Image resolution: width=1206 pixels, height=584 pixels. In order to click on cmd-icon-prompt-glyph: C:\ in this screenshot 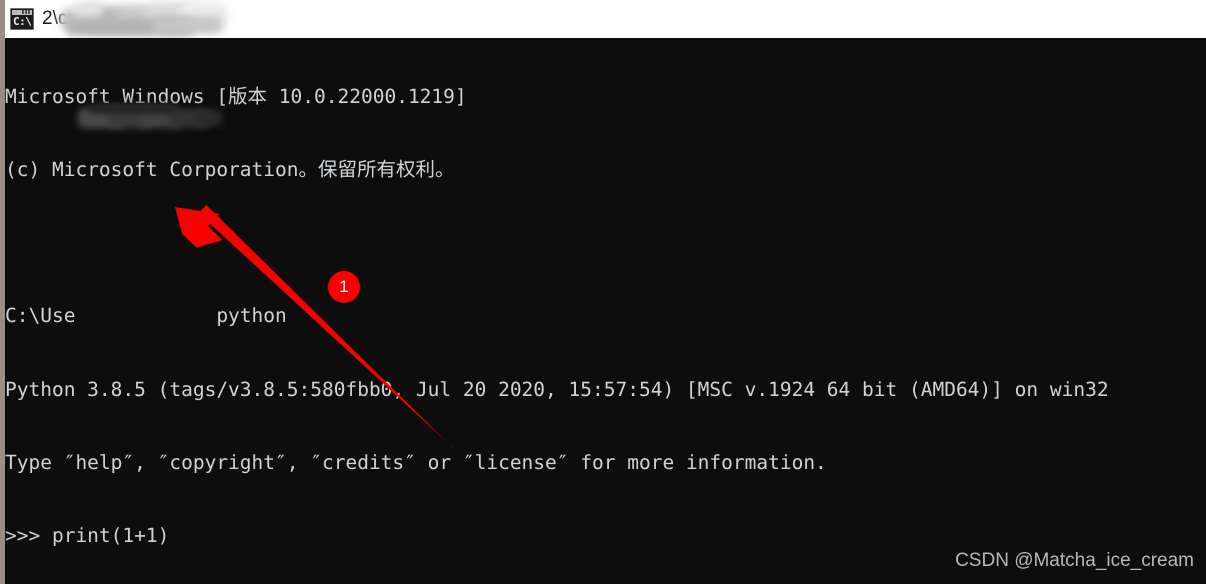, I will do `click(22, 21)`.